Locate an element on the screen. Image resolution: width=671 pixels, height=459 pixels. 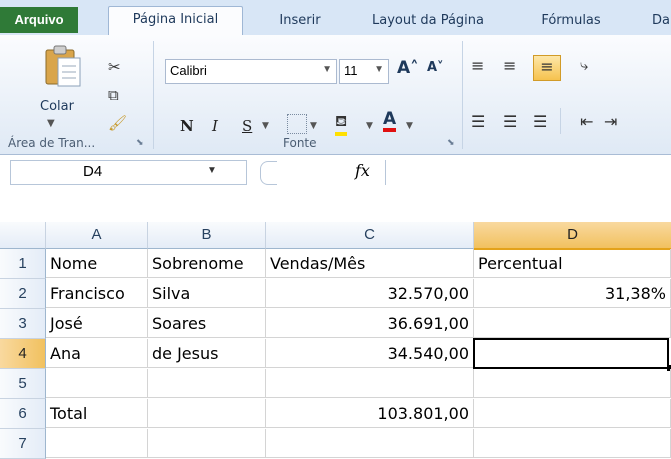
align-left-icon: ☰ is located at coordinates (478, 121).